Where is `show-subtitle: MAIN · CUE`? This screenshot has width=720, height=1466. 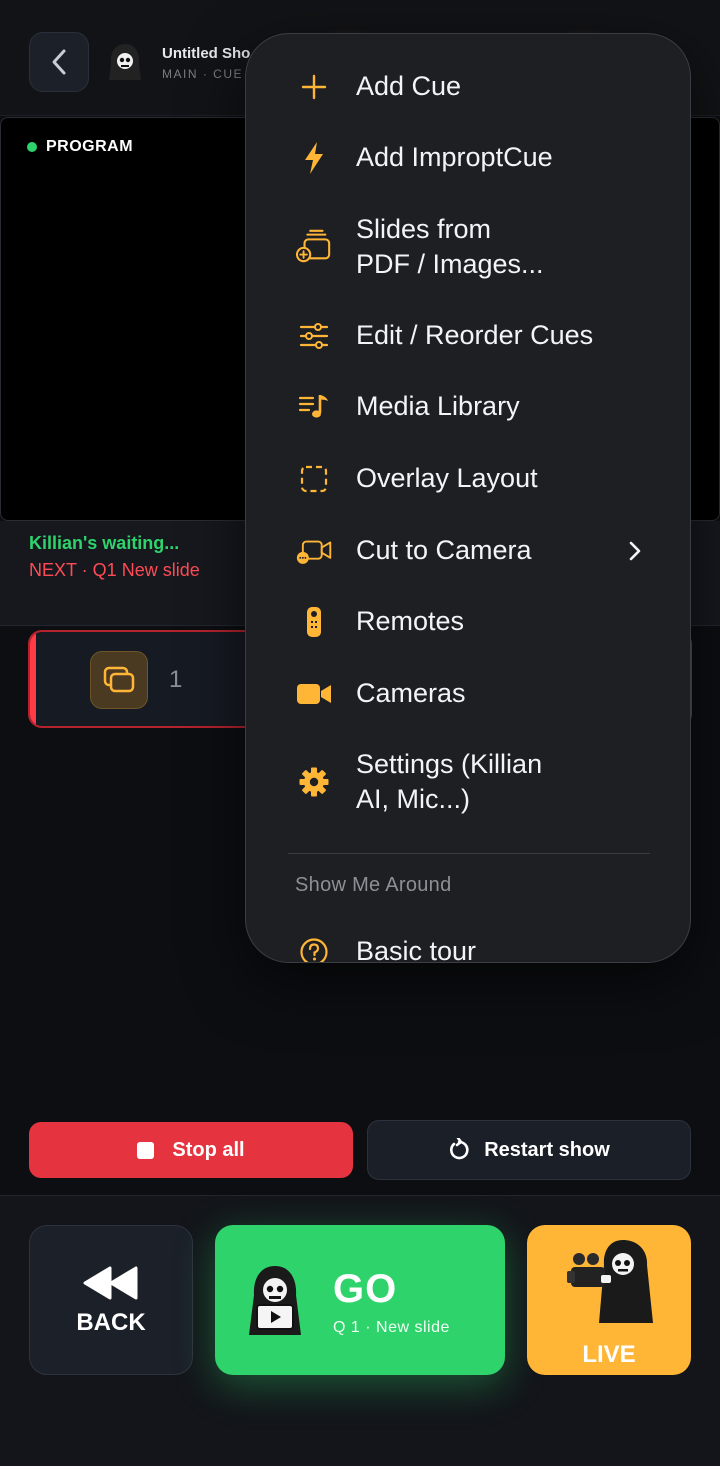
show-subtitle: MAIN · CUE is located at coordinates (202, 74).